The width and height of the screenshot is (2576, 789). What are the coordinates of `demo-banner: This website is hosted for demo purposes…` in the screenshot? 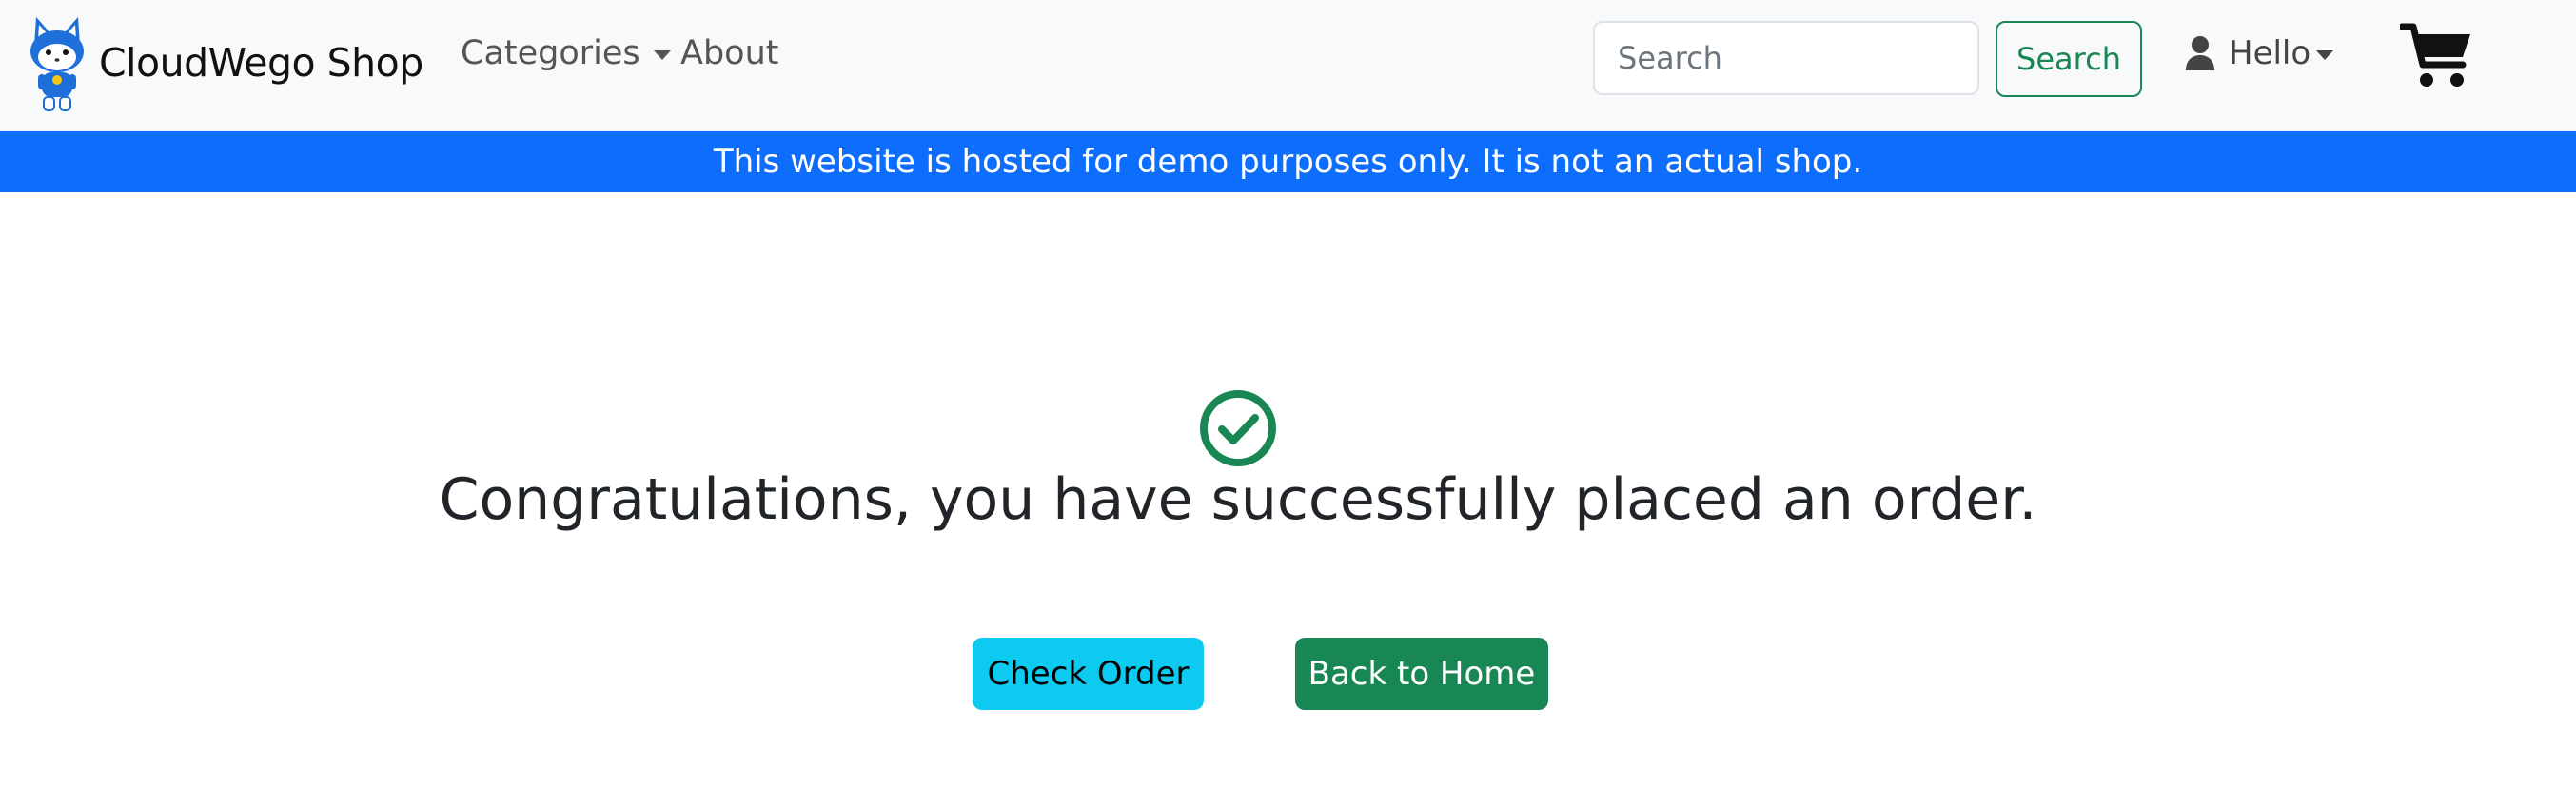 It's located at (1288, 161).